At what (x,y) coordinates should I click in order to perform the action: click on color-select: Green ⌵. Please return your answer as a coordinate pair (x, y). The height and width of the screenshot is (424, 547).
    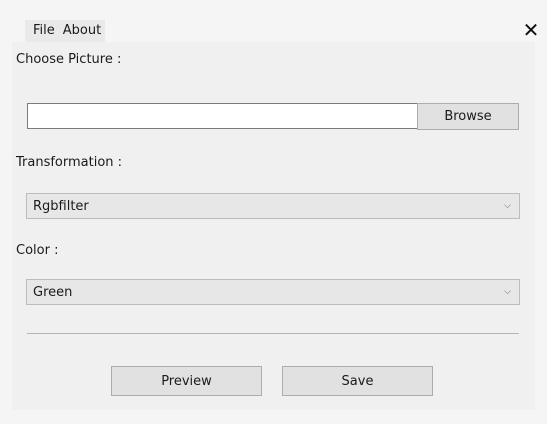
    Looking at the image, I should click on (273, 292).